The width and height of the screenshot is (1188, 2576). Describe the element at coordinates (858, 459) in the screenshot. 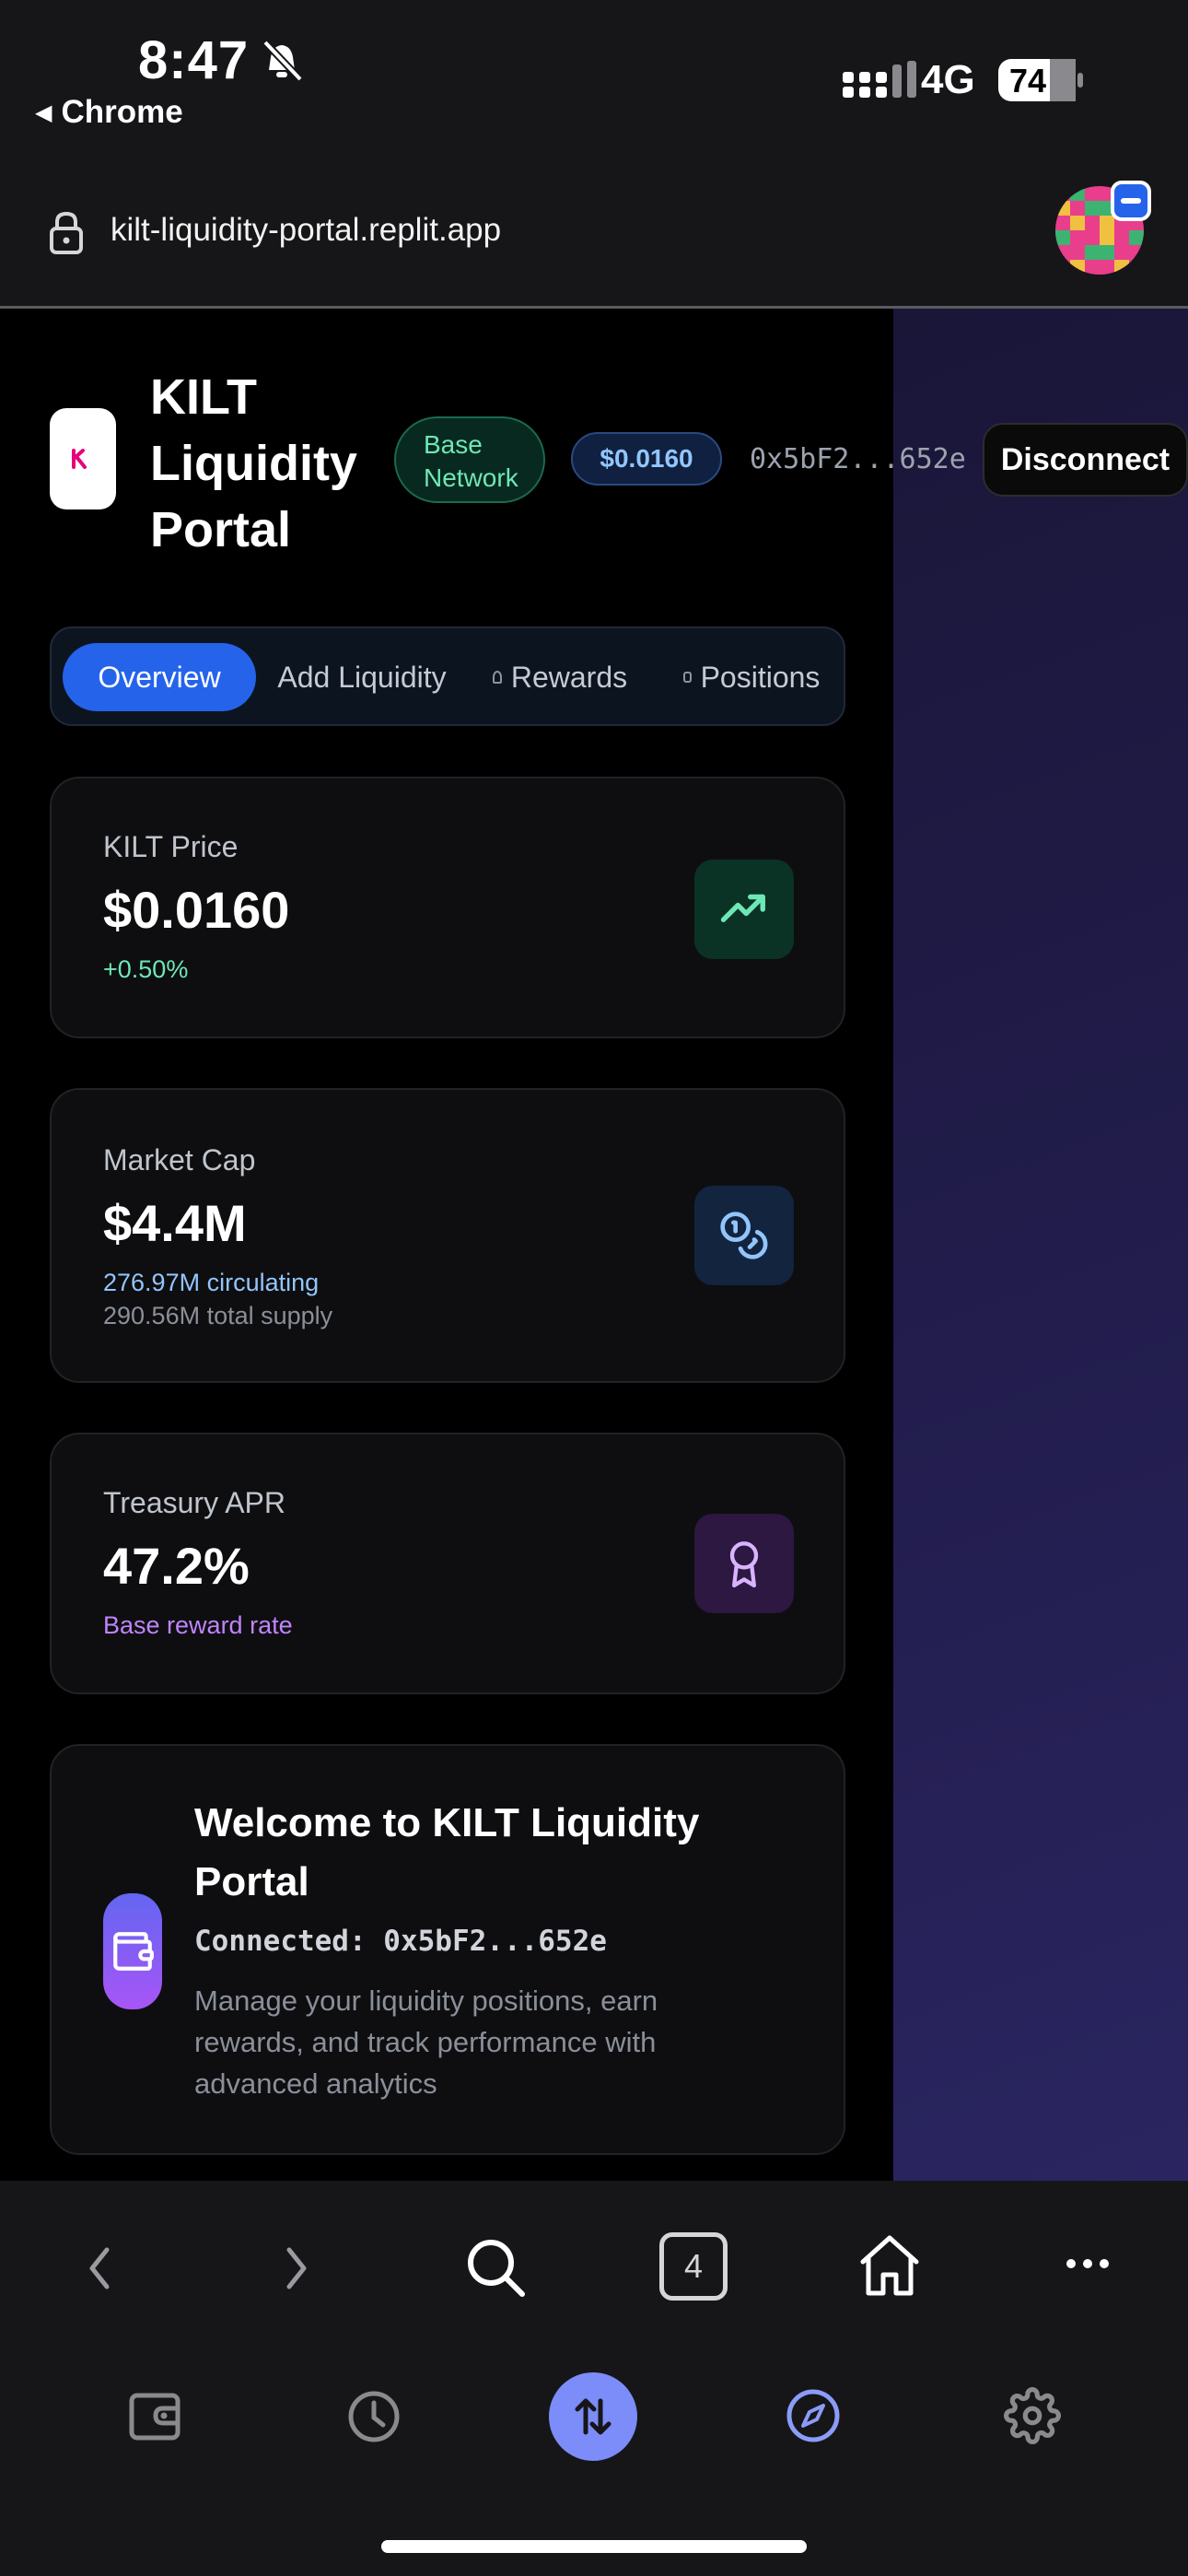

I see `wallet-address: 0x5bF2...652e` at that location.